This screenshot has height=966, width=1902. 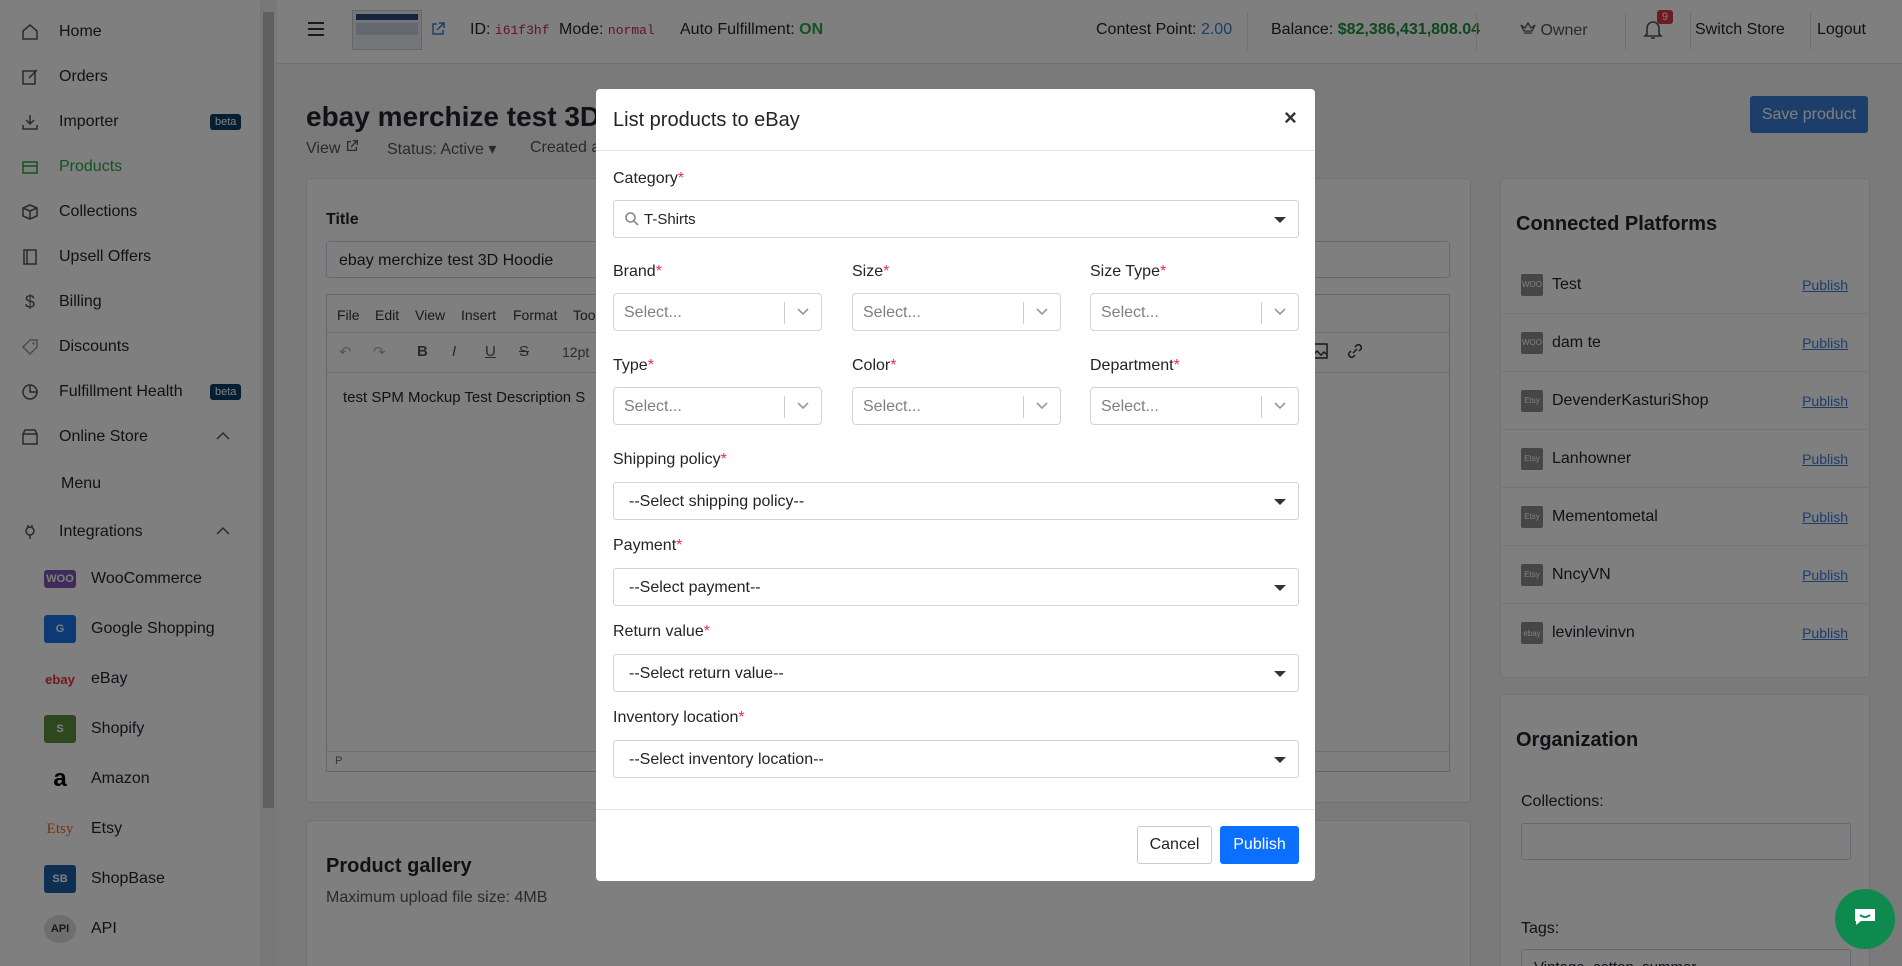 I want to click on color-label-text: Color, so click(x=871, y=365).